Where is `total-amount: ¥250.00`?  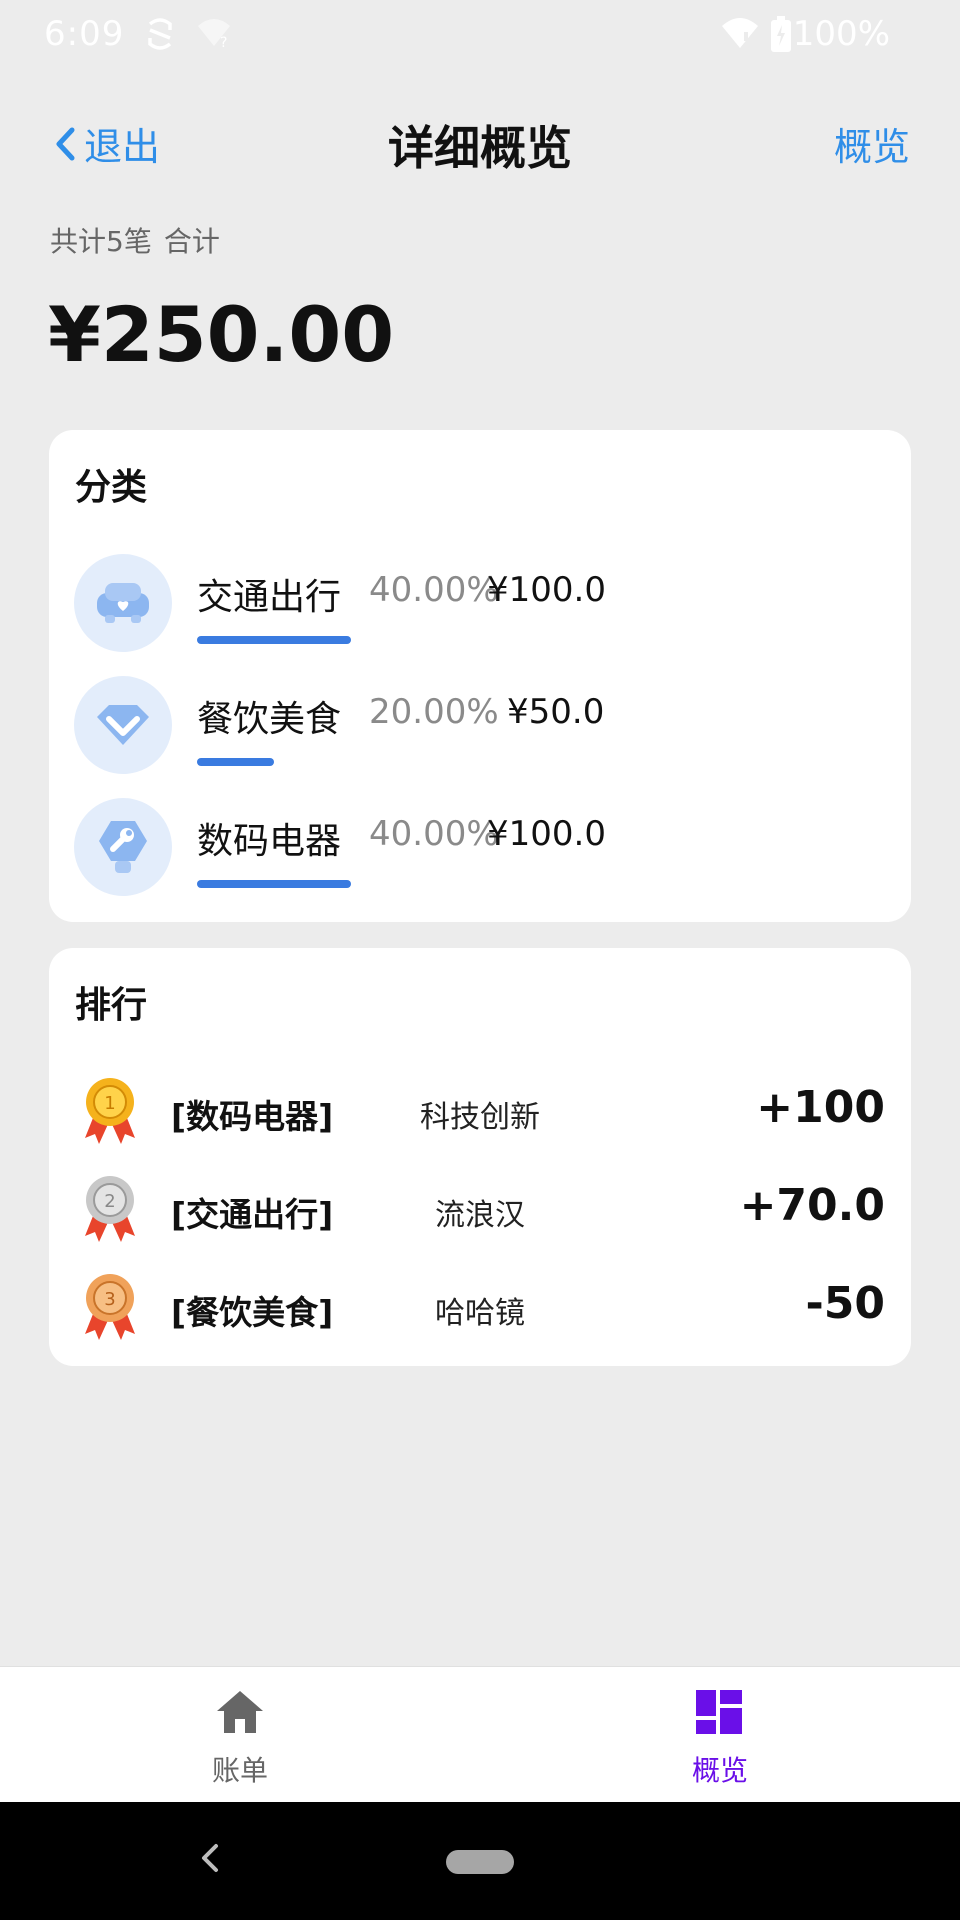 total-amount: ¥250.00 is located at coordinates (221, 334).